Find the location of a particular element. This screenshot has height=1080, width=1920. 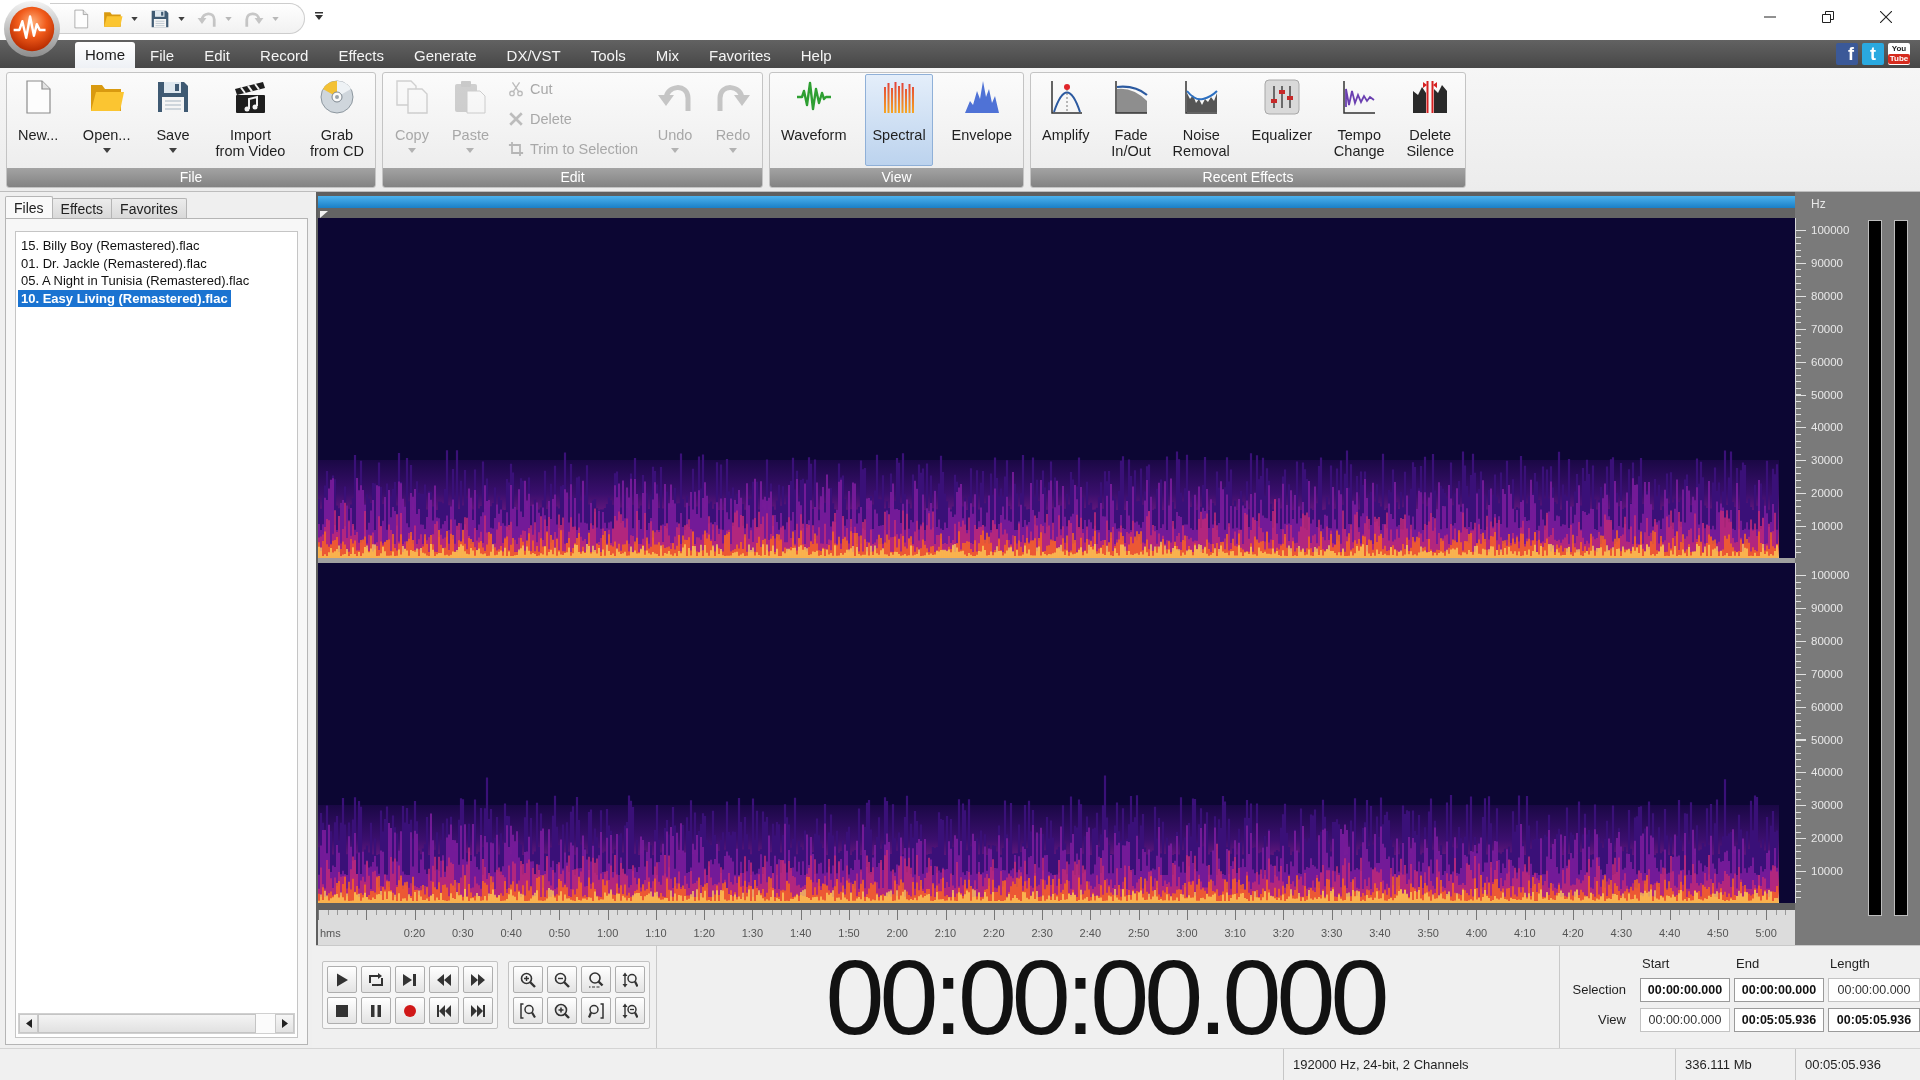

waveform-view-button: Waveform is located at coordinates (814, 120).